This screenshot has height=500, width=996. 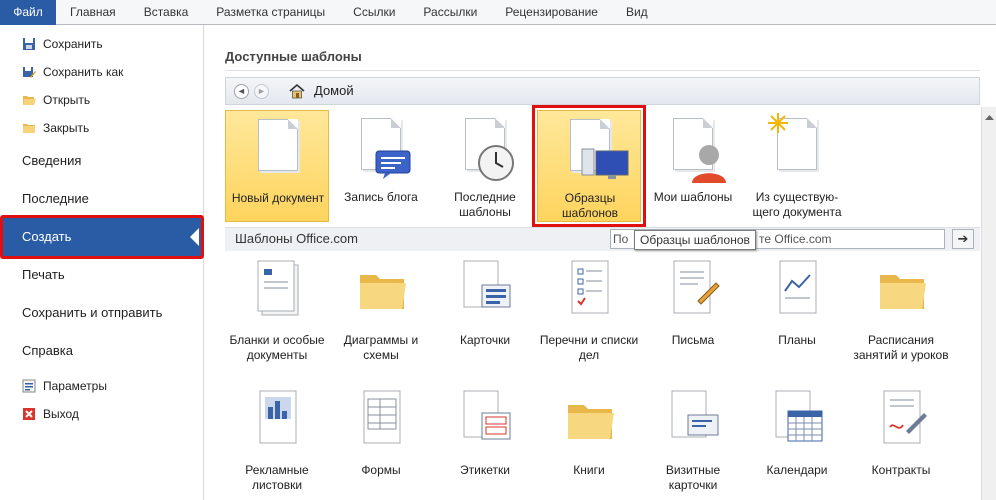 What do you see at coordinates (989, 117) in the screenshot?
I see `scroll-up-arrow-icon` at bounding box center [989, 117].